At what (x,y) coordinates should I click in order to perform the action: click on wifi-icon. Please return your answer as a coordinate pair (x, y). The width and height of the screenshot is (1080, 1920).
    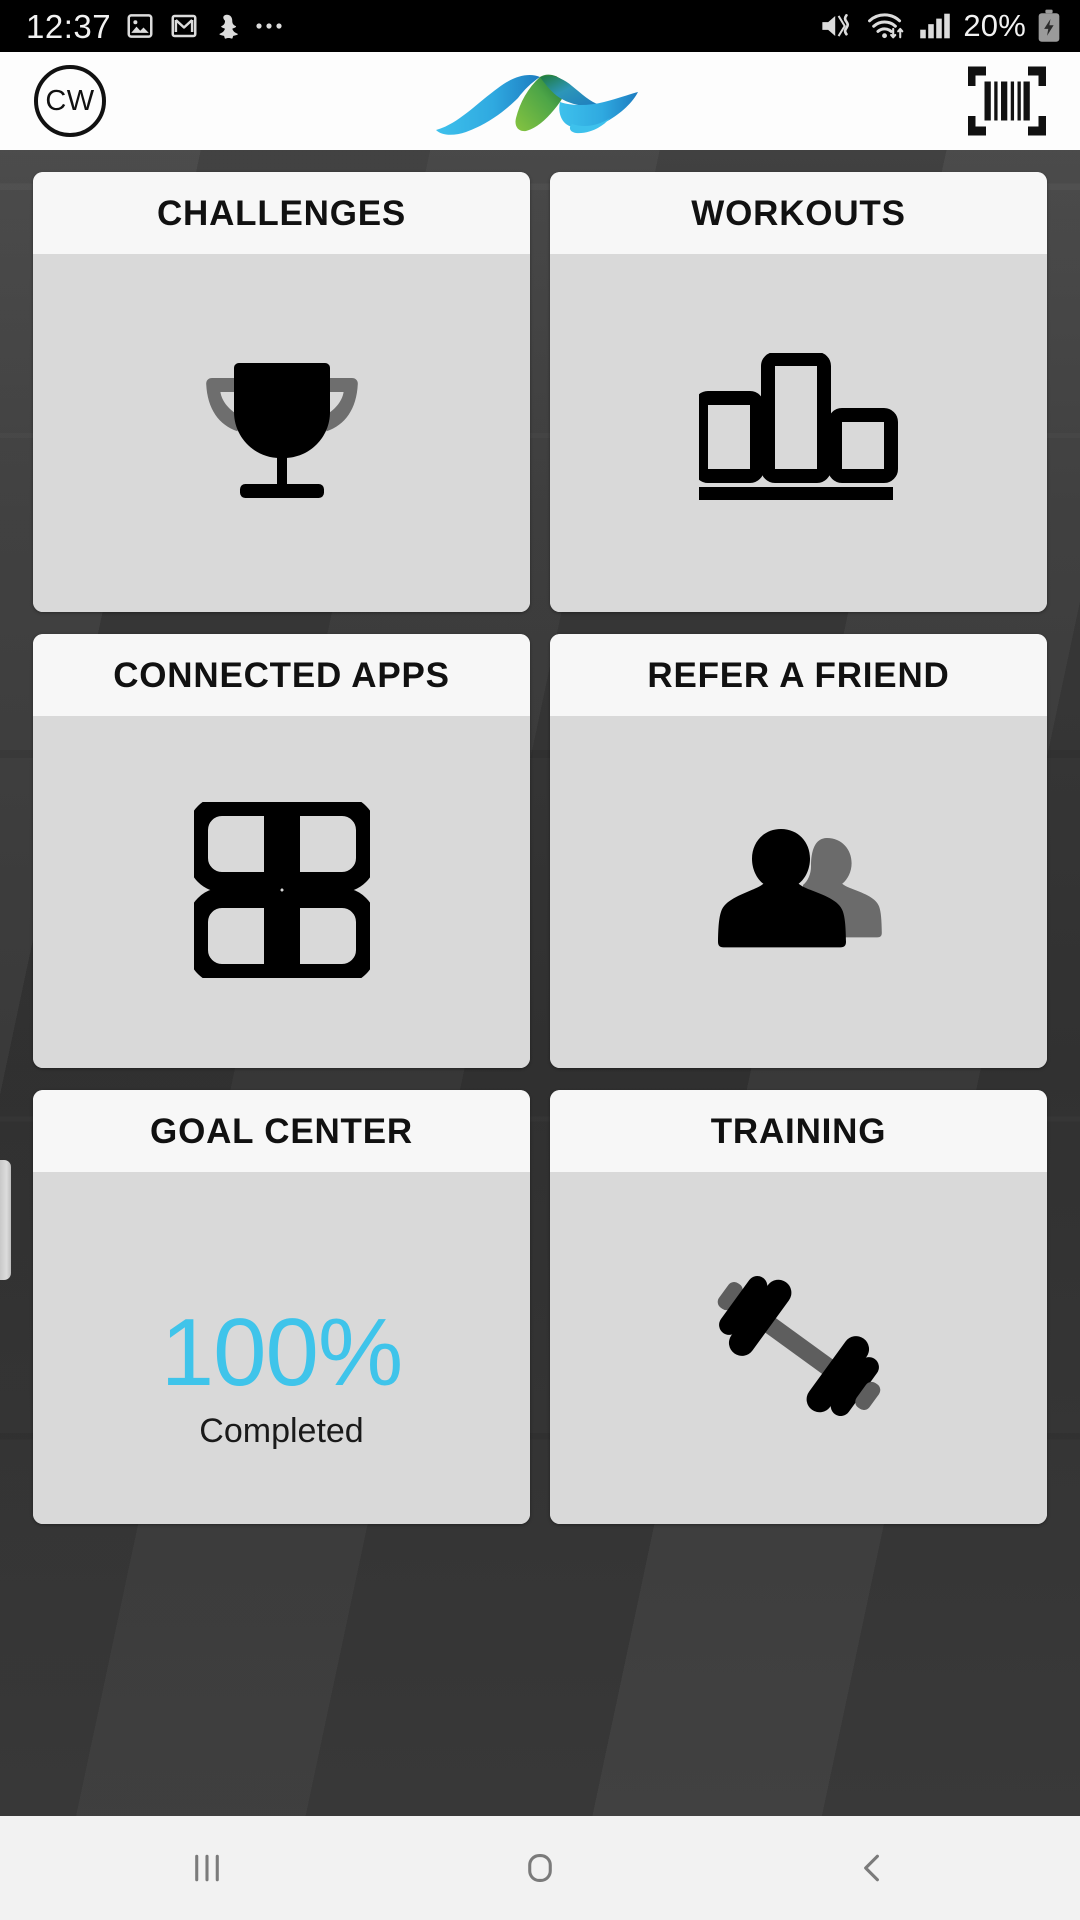
    Looking at the image, I should click on (888, 26).